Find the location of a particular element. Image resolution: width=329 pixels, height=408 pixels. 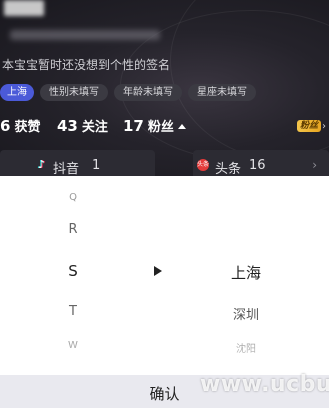

triangle-right-icon is located at coordinates (158, 271).